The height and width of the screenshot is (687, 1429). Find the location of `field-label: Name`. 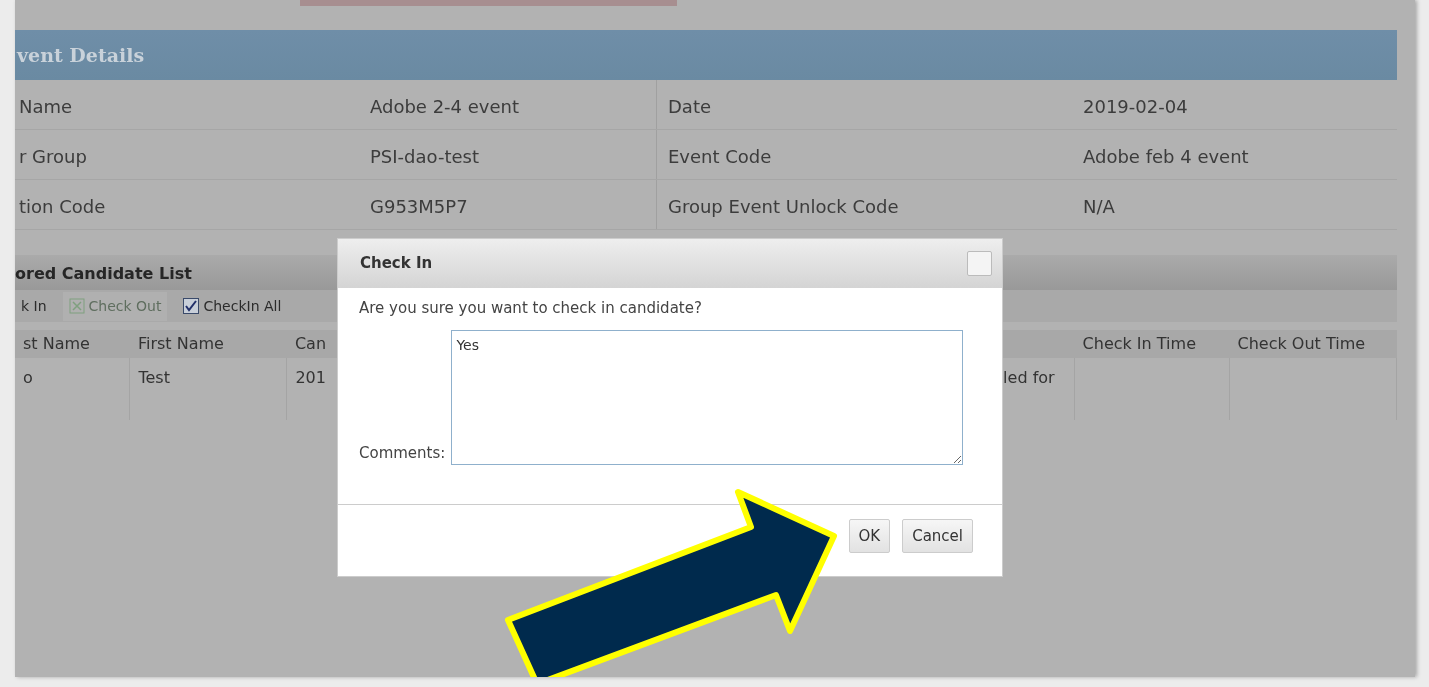

field-label: Name is located at coordinates (46, 107).